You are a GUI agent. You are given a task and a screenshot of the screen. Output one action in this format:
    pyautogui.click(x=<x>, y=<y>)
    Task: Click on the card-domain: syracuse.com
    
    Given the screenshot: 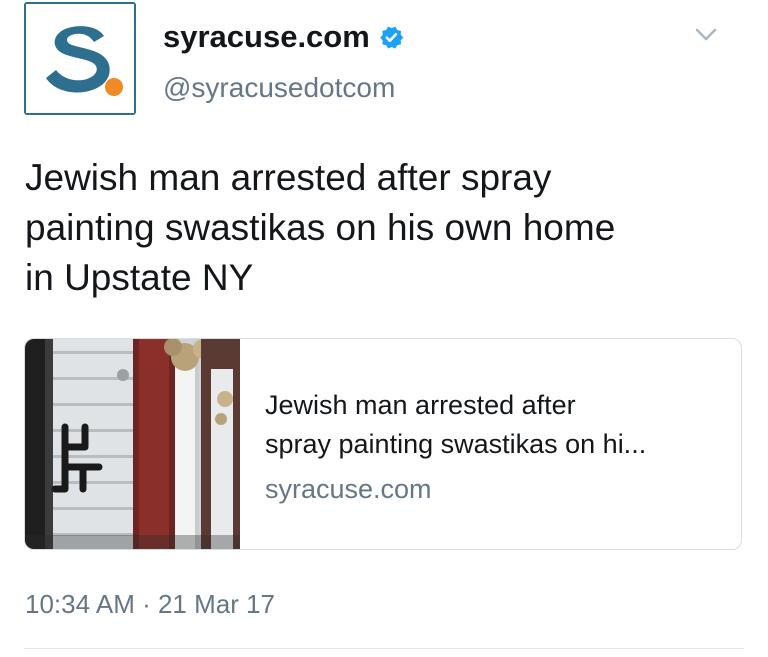 What is the action you would take?
    pyautogui.click(x=348, y=489)
    